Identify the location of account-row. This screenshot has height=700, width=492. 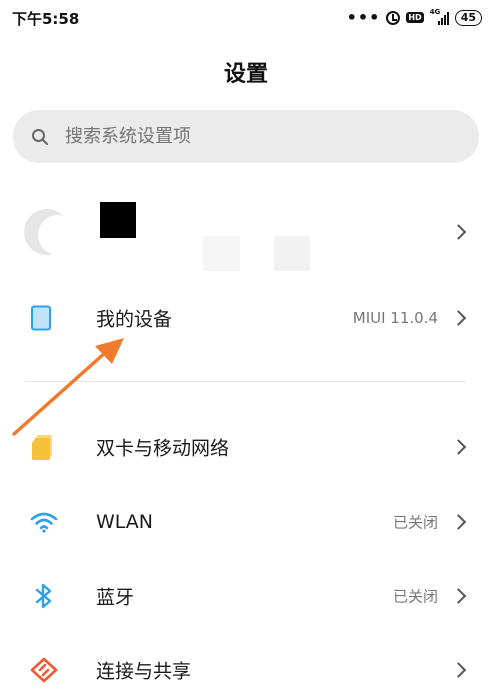
(246, 232).